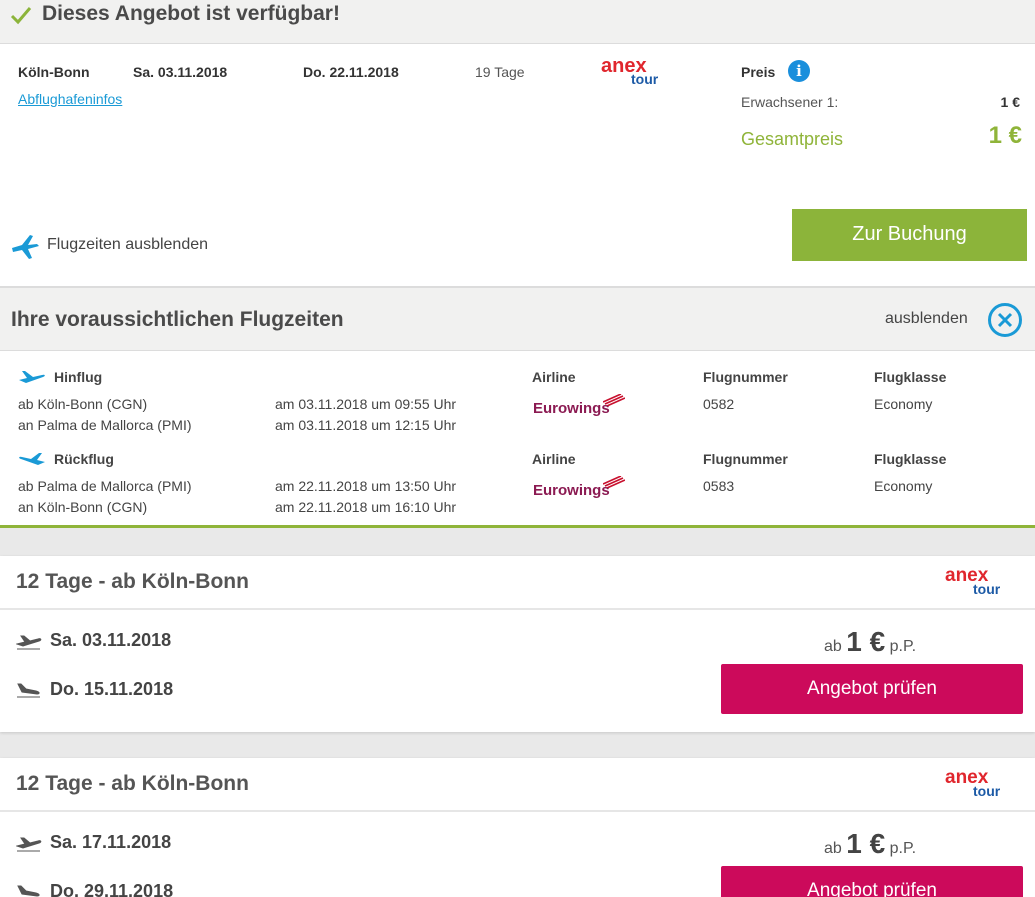 This screenshot has width=1035, height=897. Describe the element at coordinates (112, 689) in the screenshot. I see `offer-return-date: Do. 15.11.2018` at that location.